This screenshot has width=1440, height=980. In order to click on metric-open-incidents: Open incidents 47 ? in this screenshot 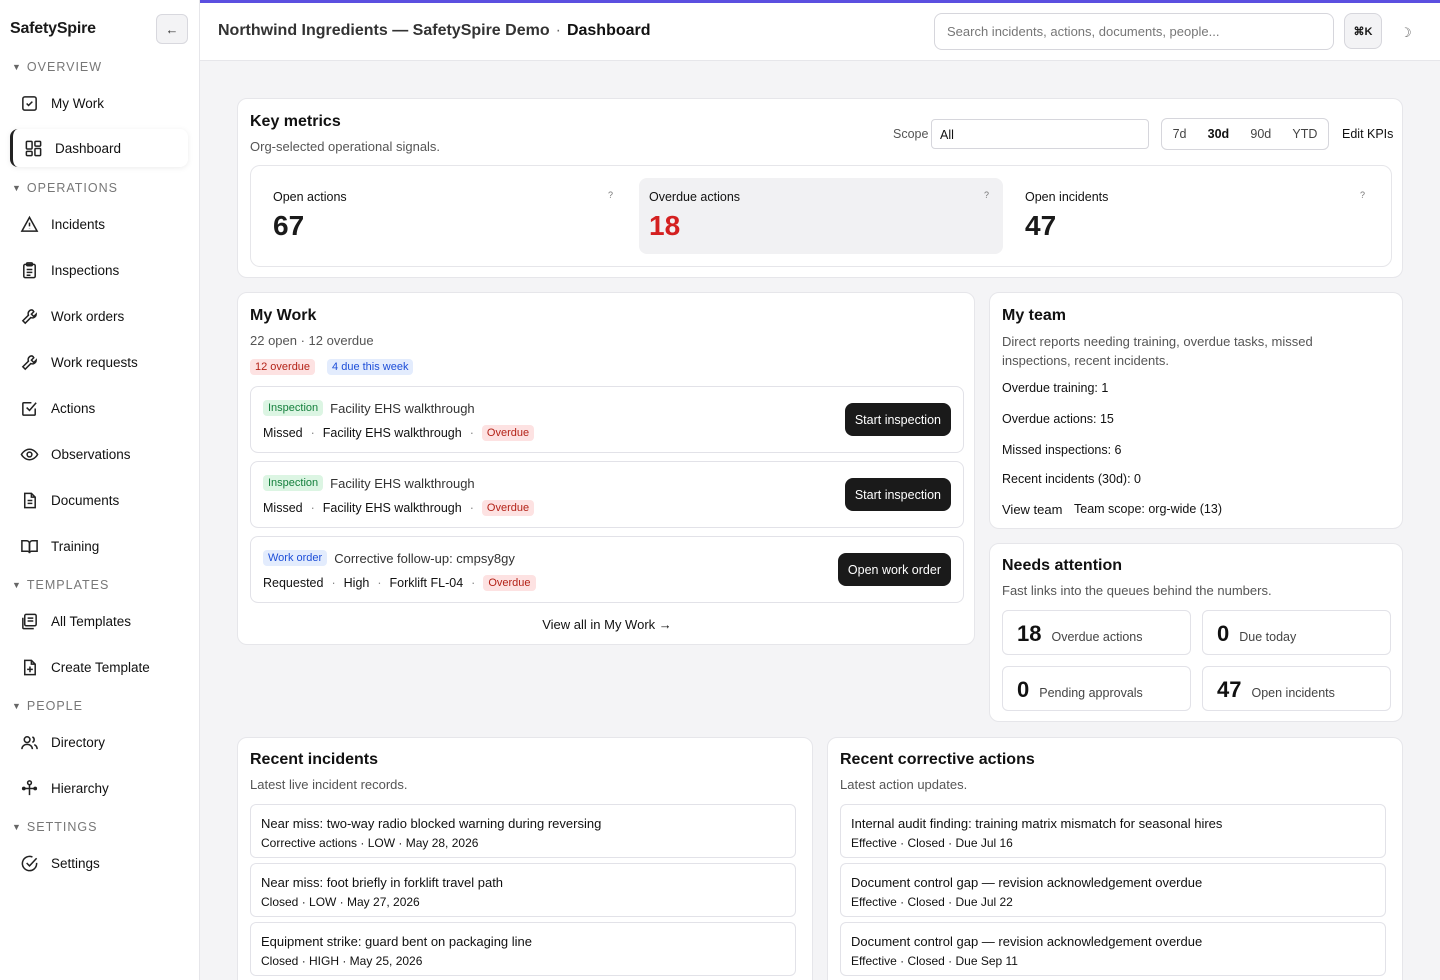, I will do `click(1197, 216)`.